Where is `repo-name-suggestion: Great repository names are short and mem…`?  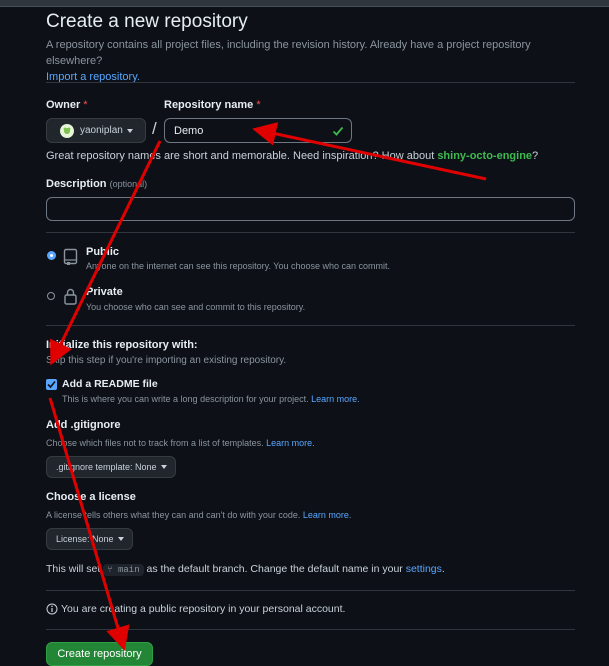
repo-name-suggestion: Great repository names are short and mem… is located at coordinates (292, 156).